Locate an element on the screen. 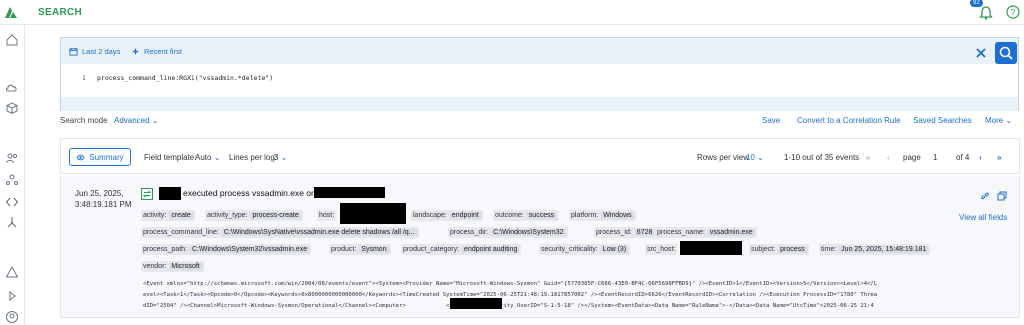 Image resolution: width=1024 pixels, height=325 pixels. network-icon is located at coordinates (12, 222).